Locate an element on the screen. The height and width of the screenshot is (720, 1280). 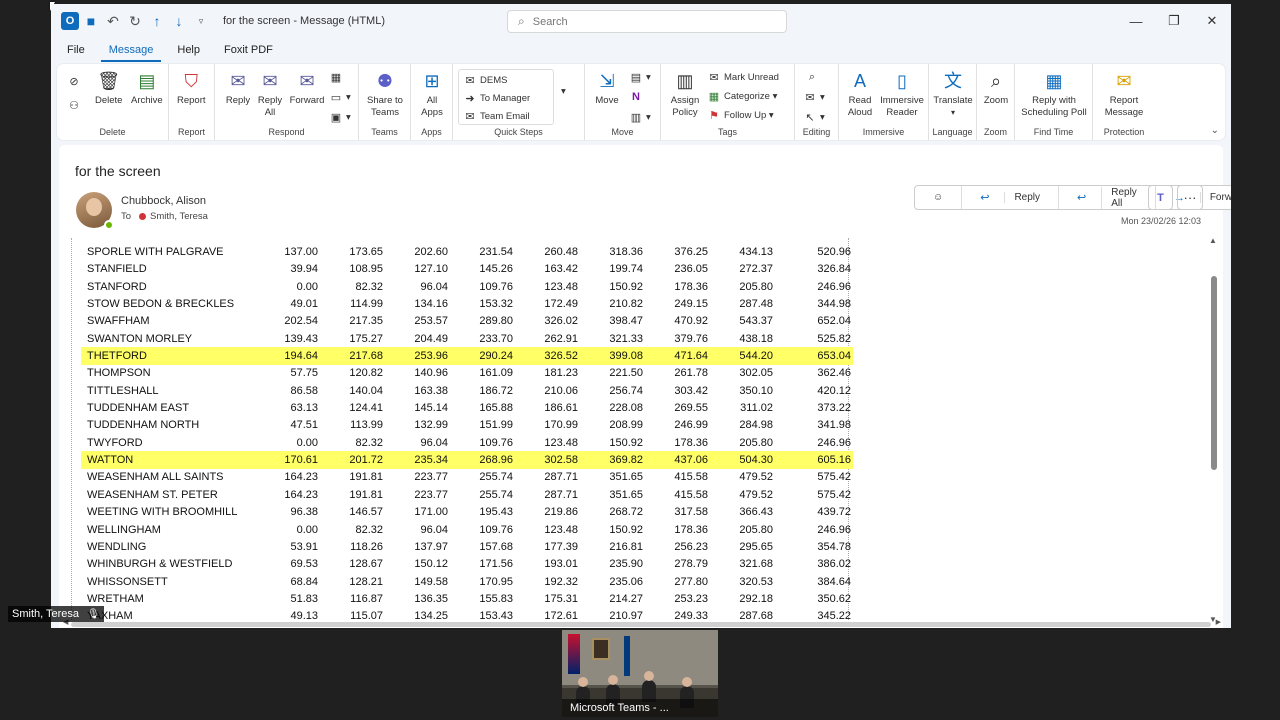
row-value: 165.88 is located at coordinates (496, 408).